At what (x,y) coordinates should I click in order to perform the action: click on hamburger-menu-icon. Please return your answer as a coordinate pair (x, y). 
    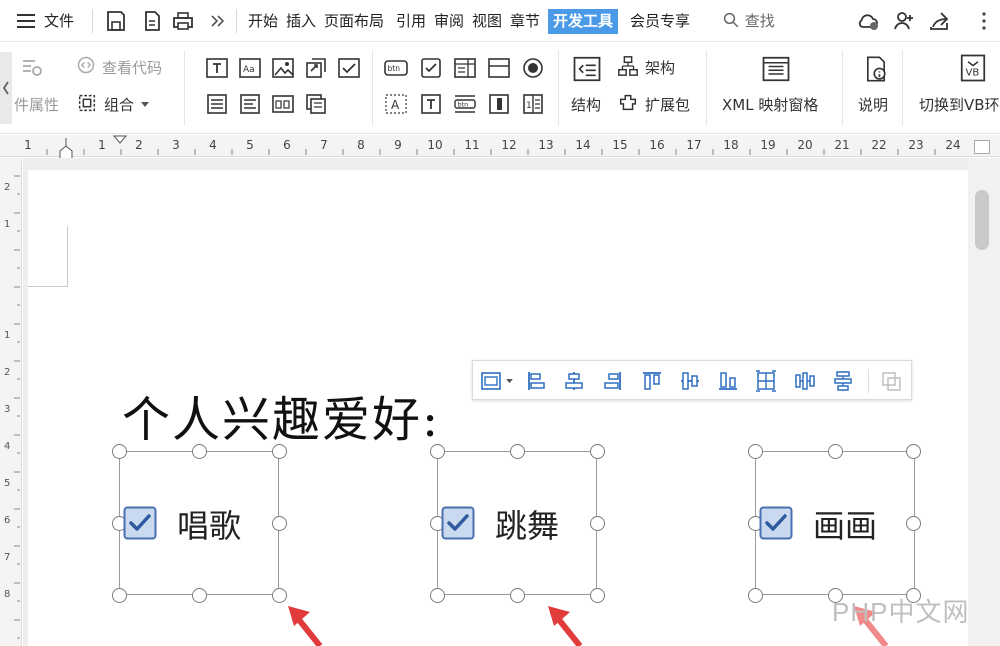
    Looking at the image, I should click on (26, 21).